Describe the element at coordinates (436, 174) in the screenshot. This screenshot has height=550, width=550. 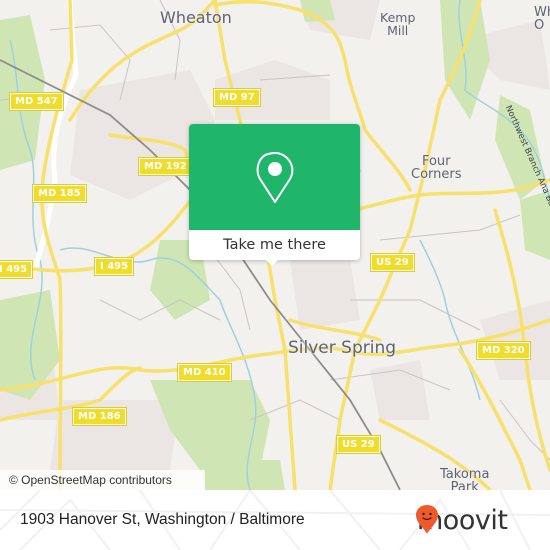
I see `place-label-line: Corners` at that location.